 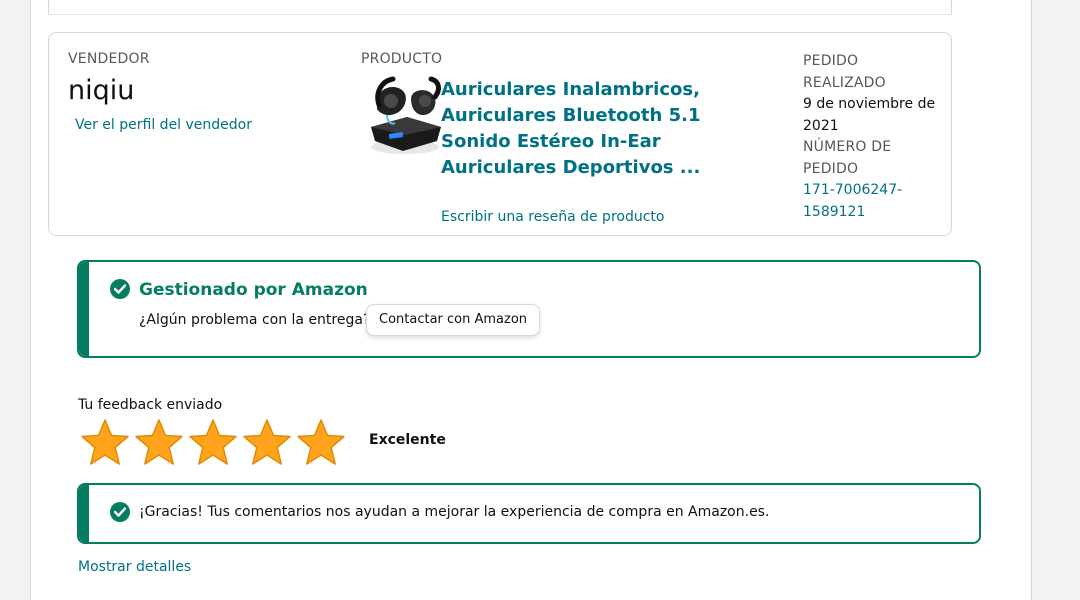 I want to click on contact-amazon-button: Contactar con Amazon, so click(x=453, y=320).